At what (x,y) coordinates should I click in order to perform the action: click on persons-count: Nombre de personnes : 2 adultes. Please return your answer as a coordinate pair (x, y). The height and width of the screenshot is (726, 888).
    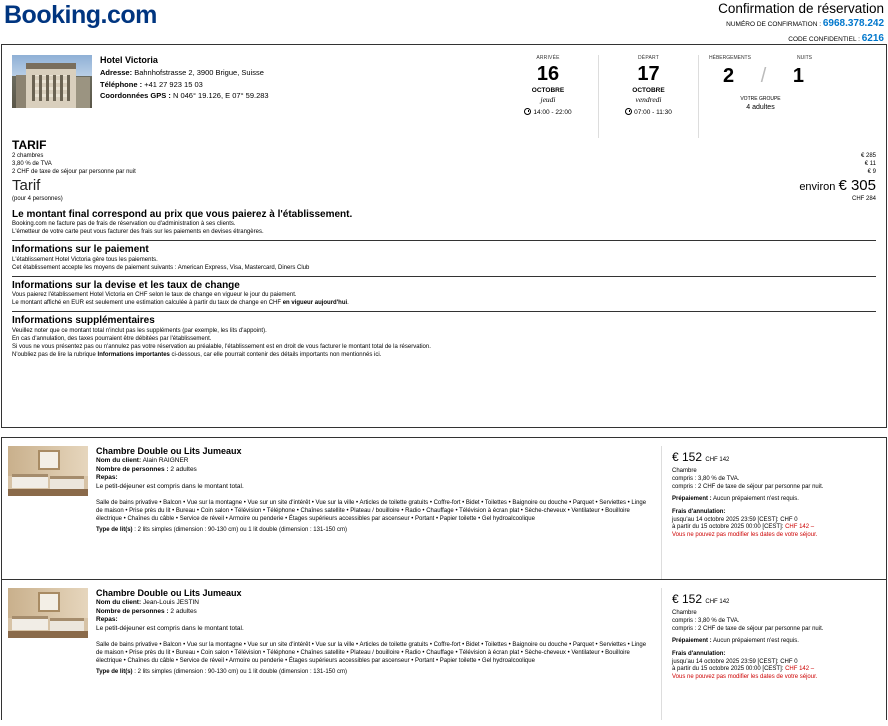
    Looking at the image, I should click on (373, 470).